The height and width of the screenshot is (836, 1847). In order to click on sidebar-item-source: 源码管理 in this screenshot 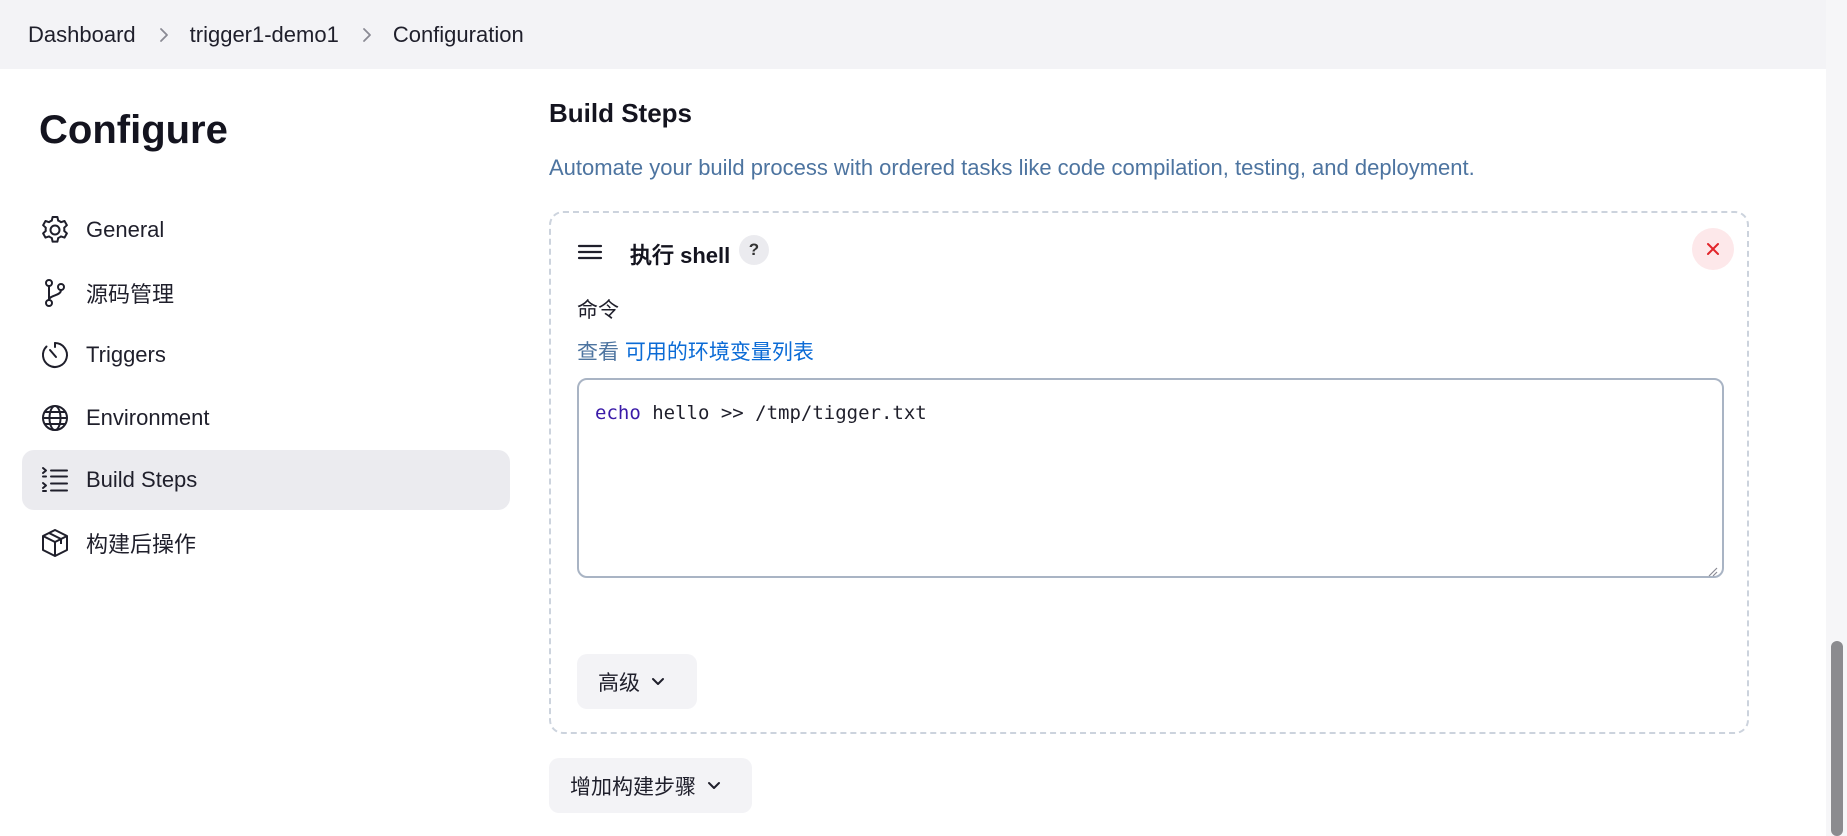, I will do `click(266, 293)`.